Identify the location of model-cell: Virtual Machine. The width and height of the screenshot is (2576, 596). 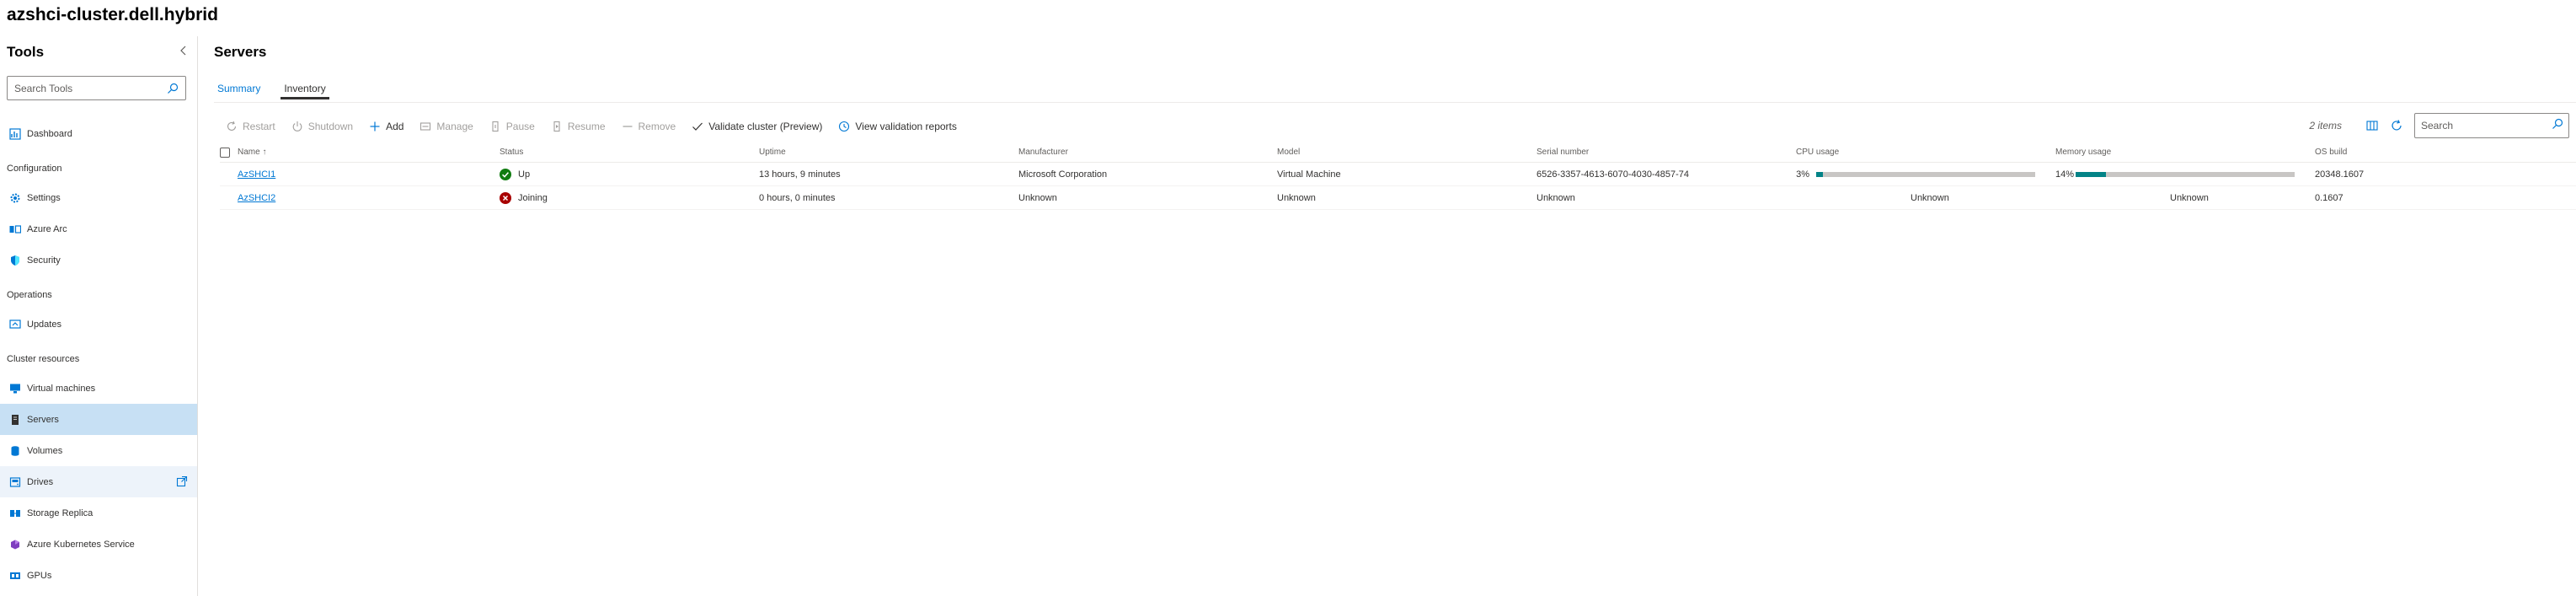
(1309, 174).